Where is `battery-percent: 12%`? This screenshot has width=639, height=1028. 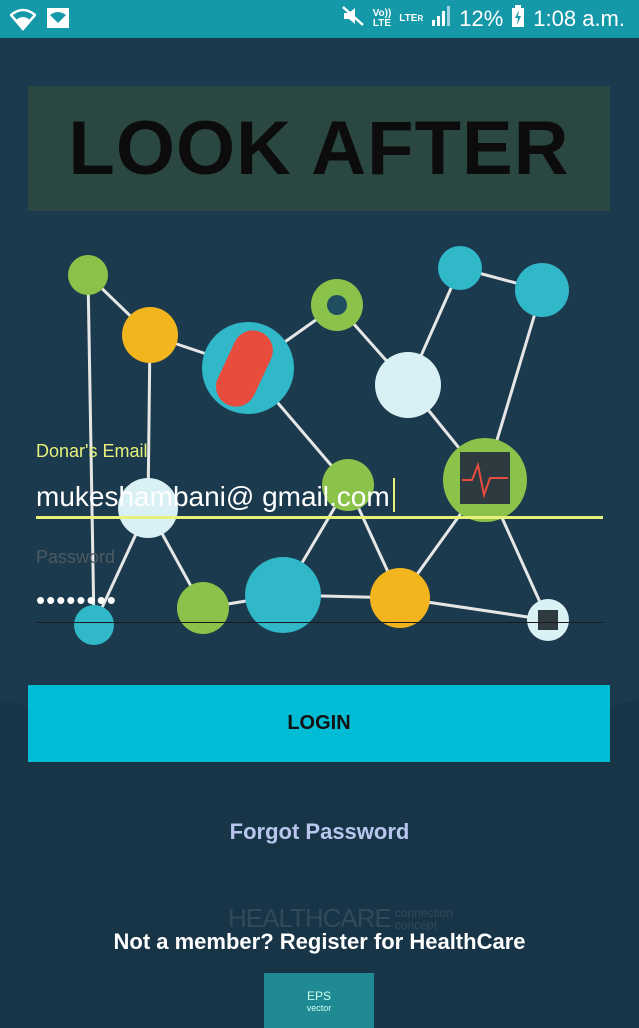
battery-percent: 12% is located at coordinates (481, 18).